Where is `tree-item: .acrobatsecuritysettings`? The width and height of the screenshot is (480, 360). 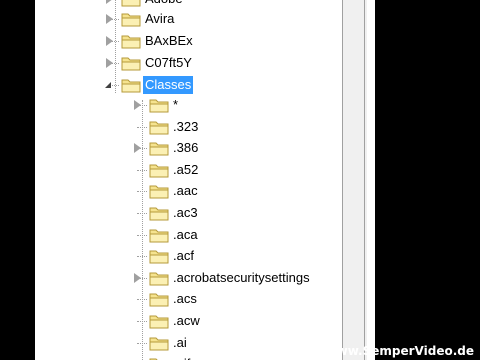
tree-item: .acrobatsecuritysettings is located at coordinates (185, 278).